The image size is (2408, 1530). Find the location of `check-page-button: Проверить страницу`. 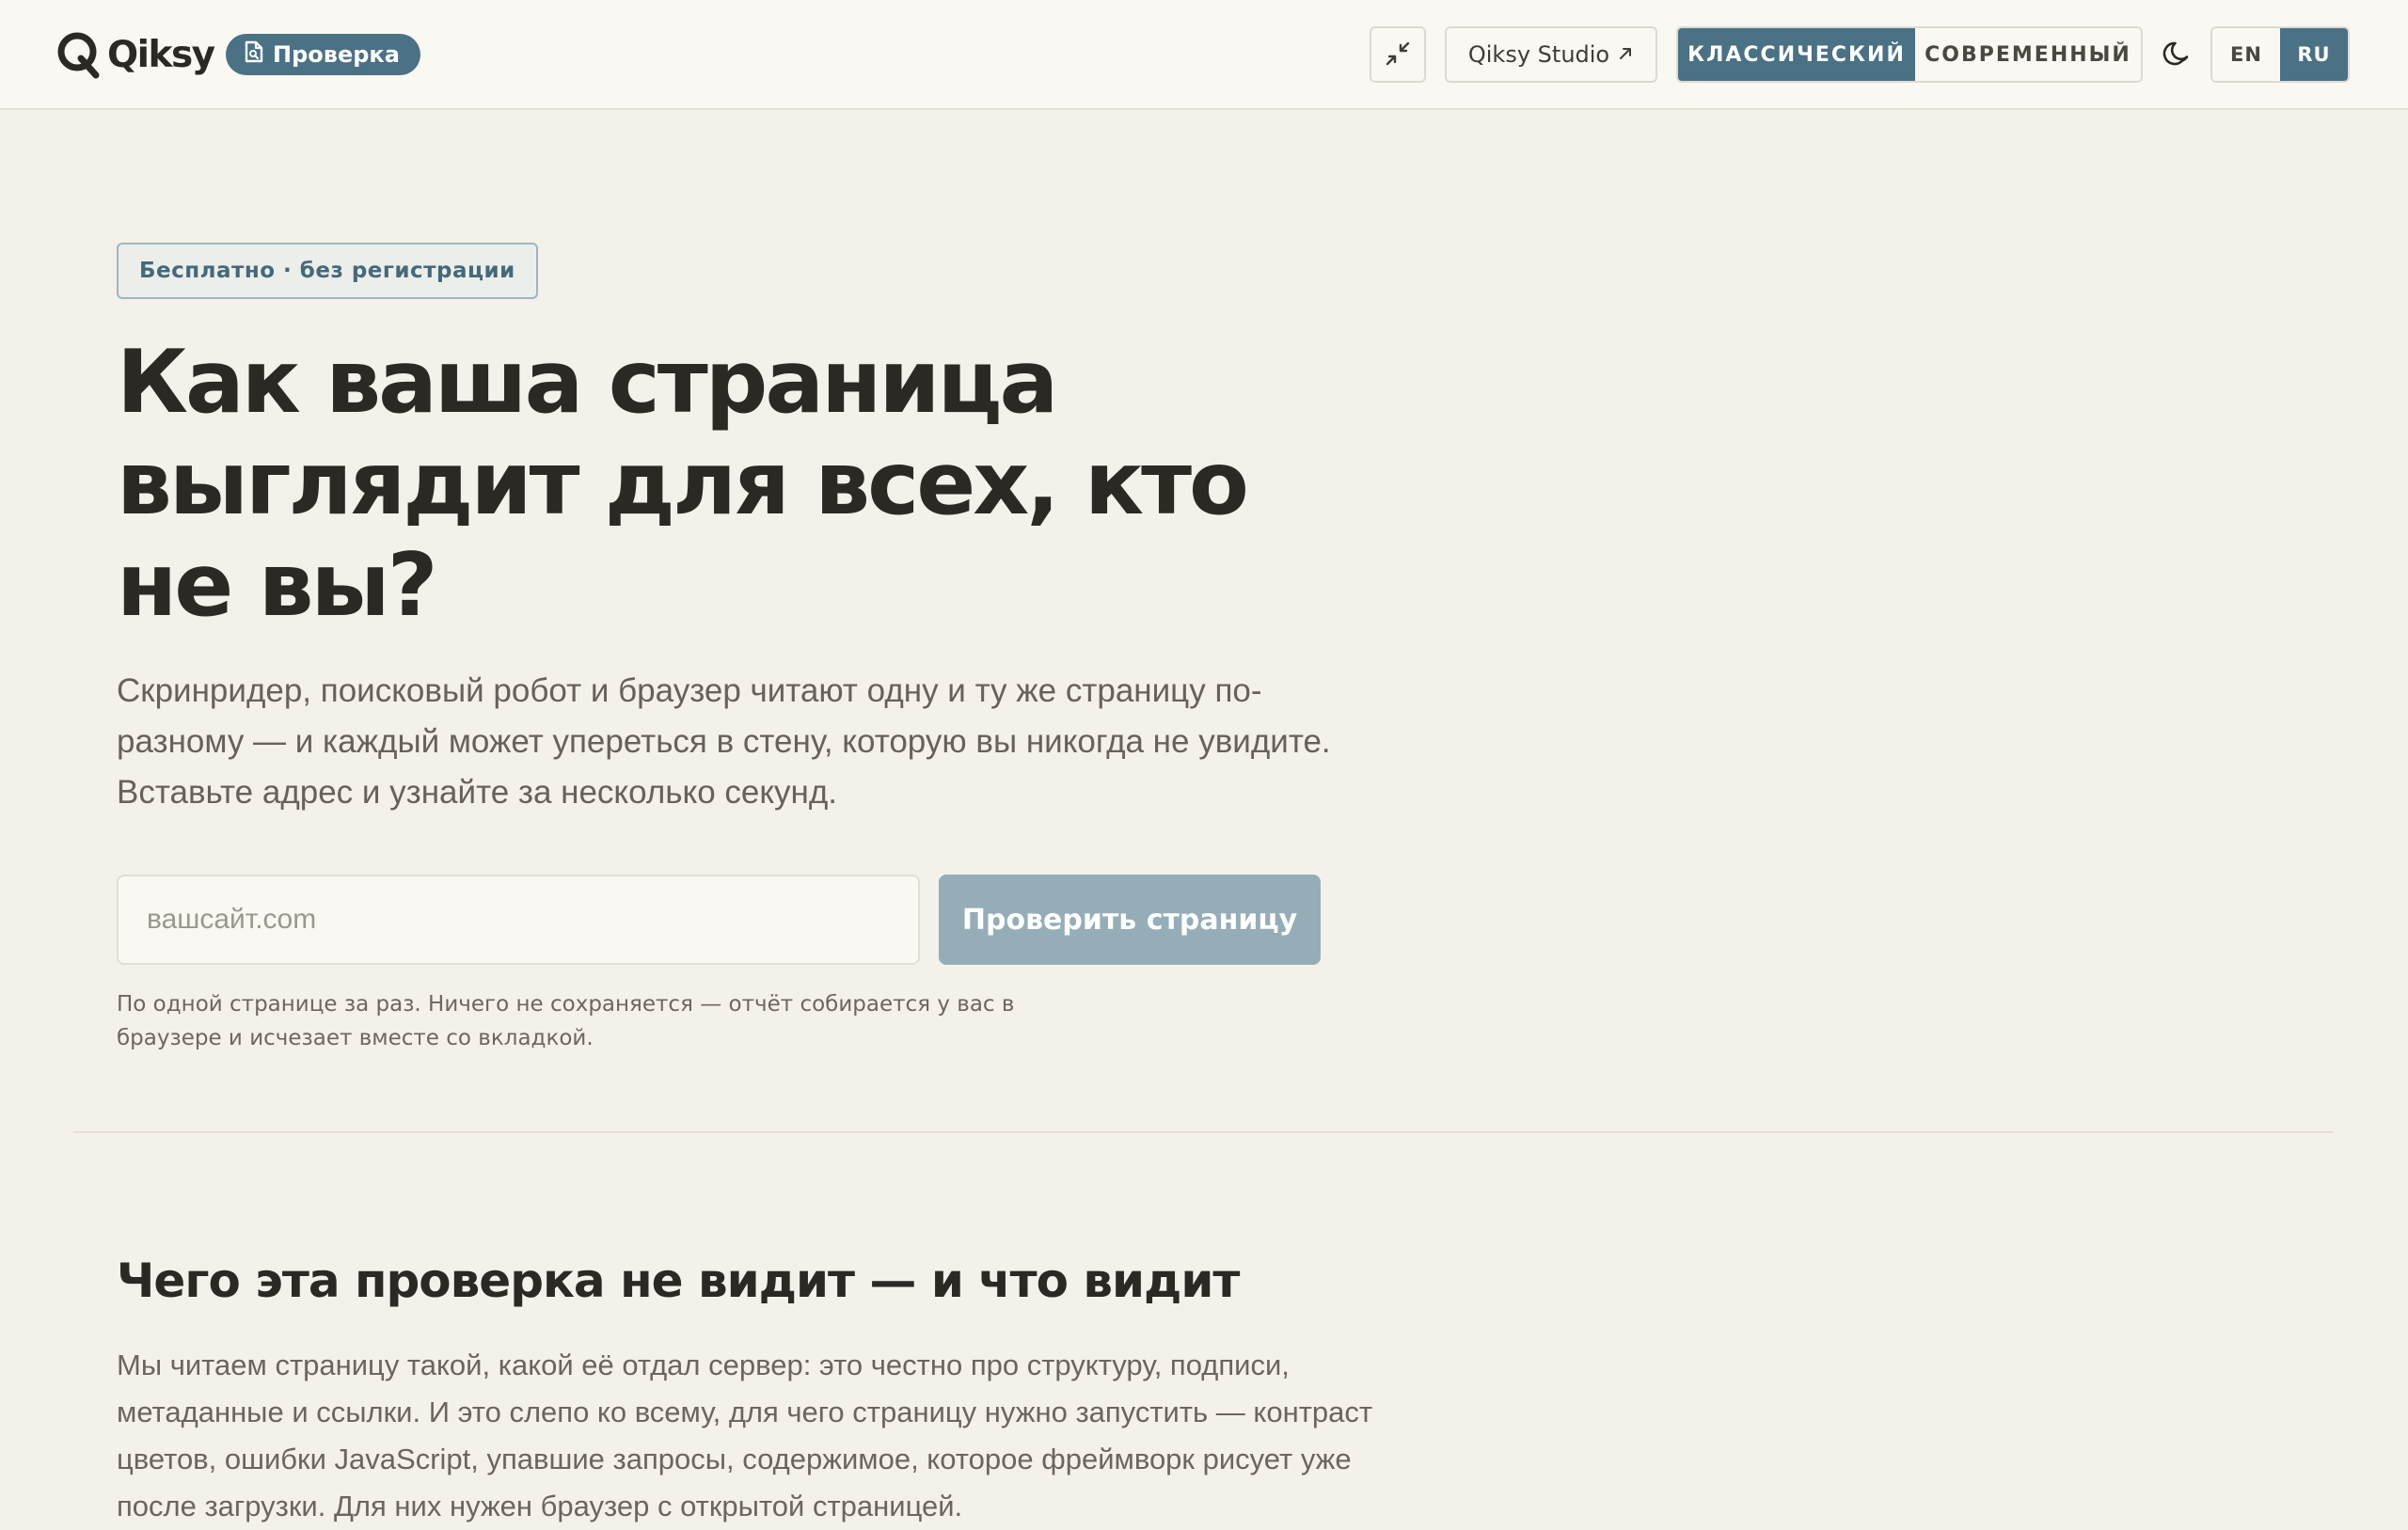

check-page-button: Проверить страницу is located at coordinates (1130, 920).